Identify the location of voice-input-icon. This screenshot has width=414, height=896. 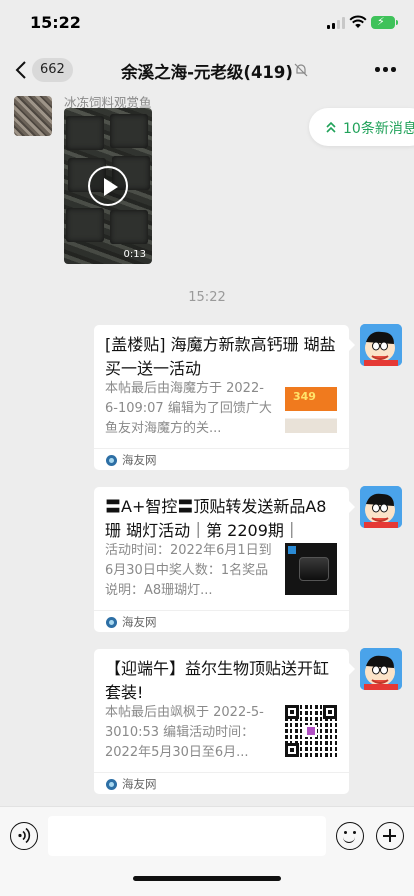
(24, 836).